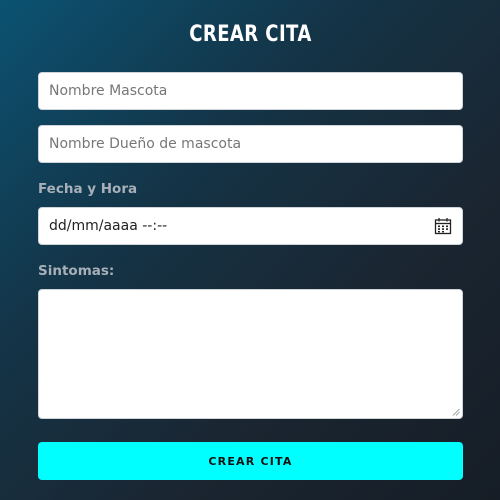 The width and height of the screenshot is (500, 500). Describe the element at coordinates (250, 91) in the screenshot. I see `pet-name-input: Nombre Mascota` at that location.